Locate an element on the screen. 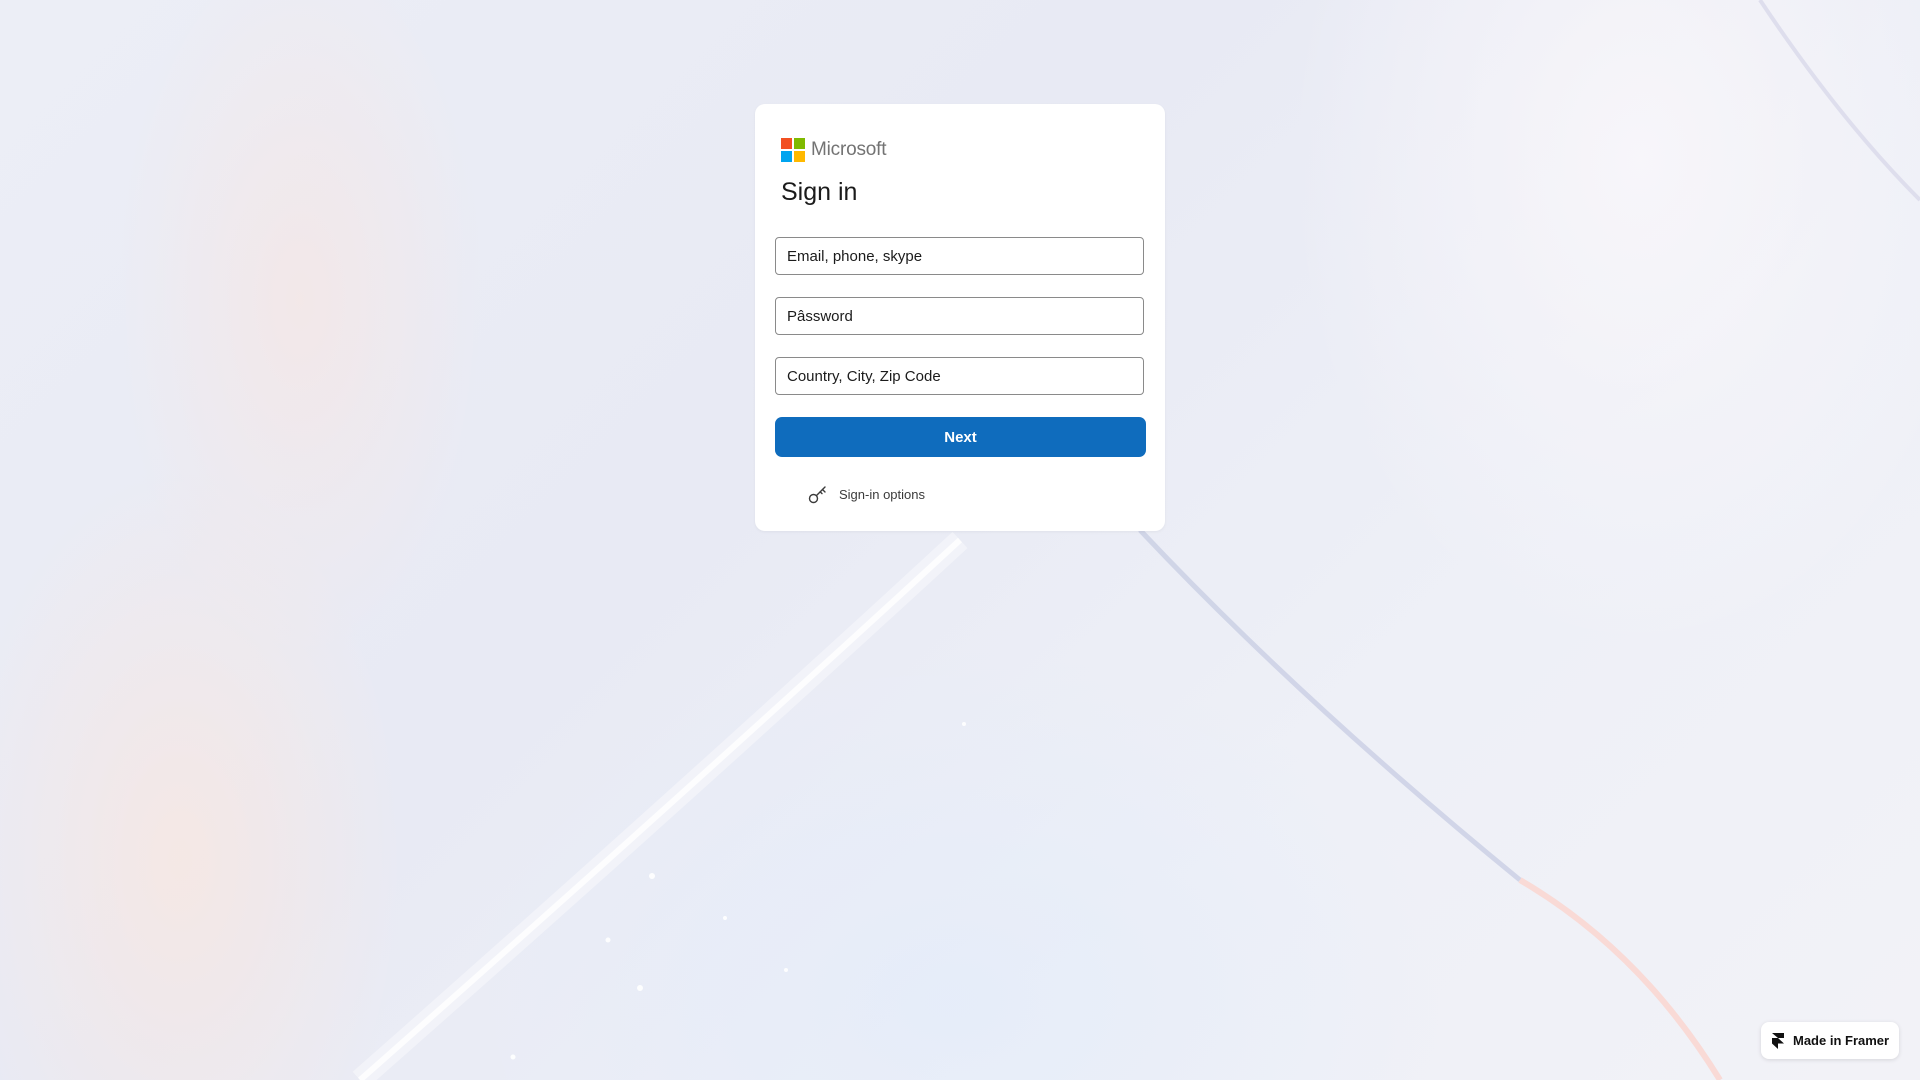 The width and height of the screenshot is (1920, 1080). framer-logo-icon is located at coordinates (1778, 1040).